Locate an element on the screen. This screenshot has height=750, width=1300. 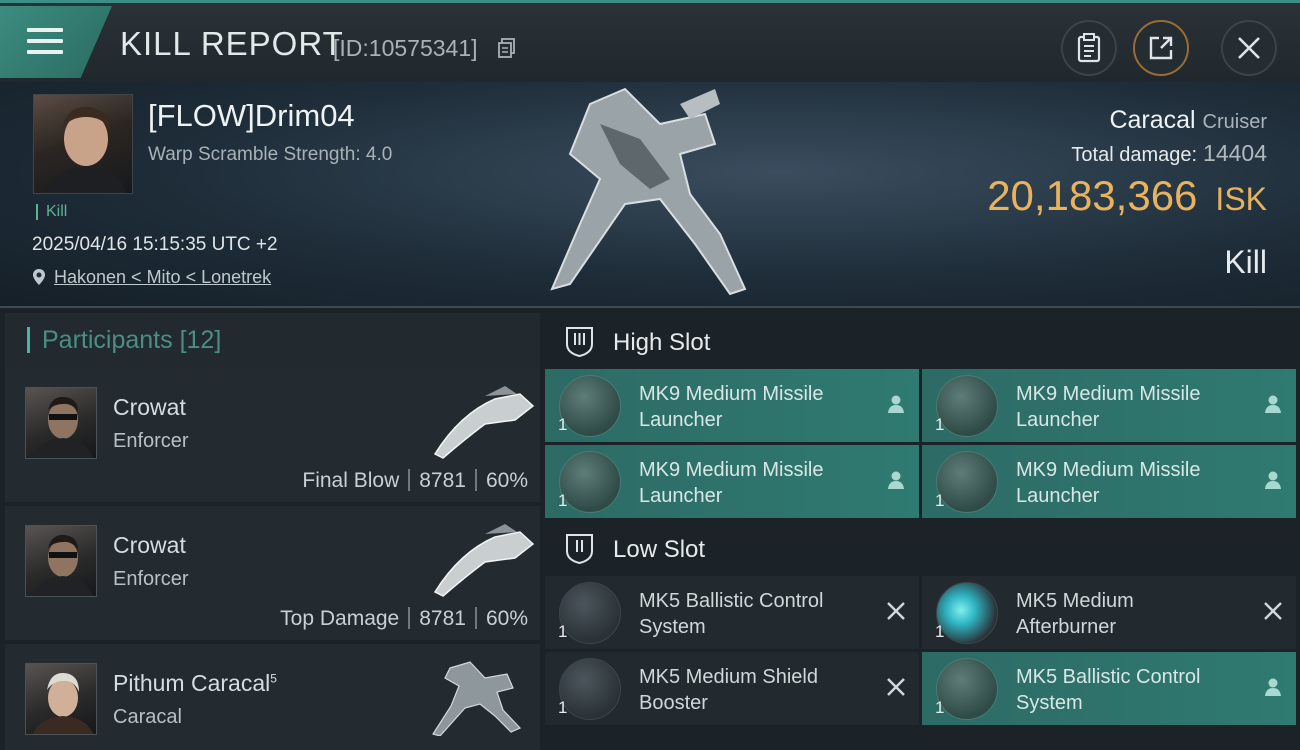
close-icon is located at coordinates (1249, 48).